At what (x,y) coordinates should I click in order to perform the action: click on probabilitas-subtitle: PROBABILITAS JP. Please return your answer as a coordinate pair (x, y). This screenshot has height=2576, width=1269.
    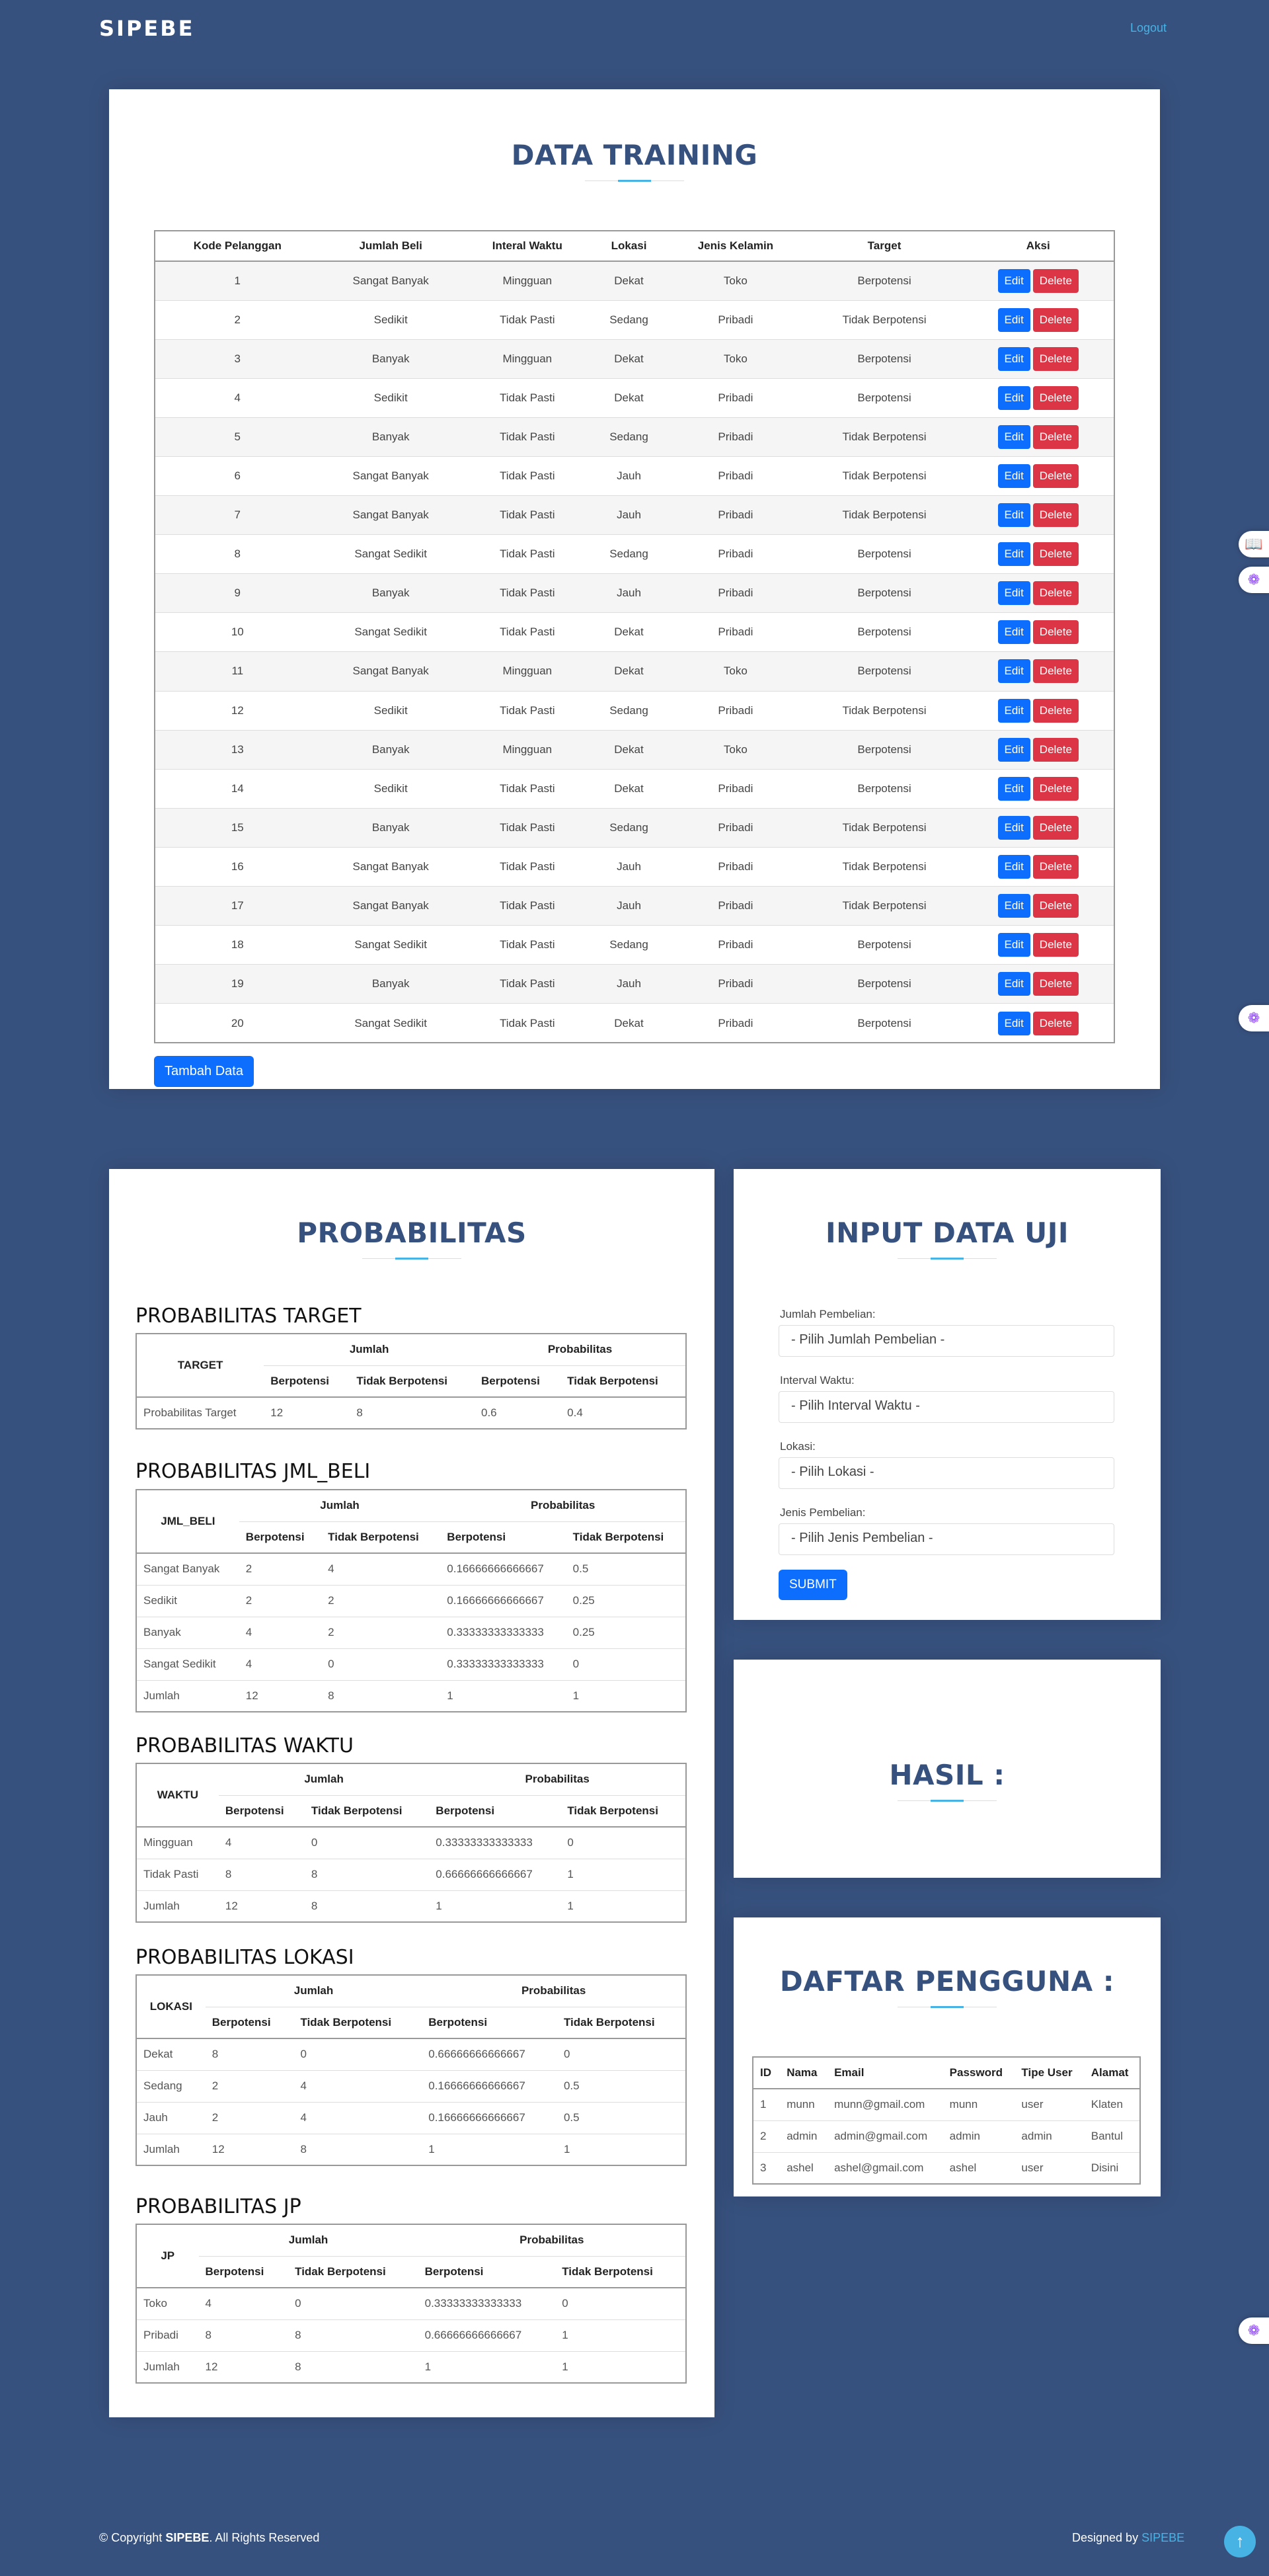
    Looking at the image, I should click on (218, 2206).